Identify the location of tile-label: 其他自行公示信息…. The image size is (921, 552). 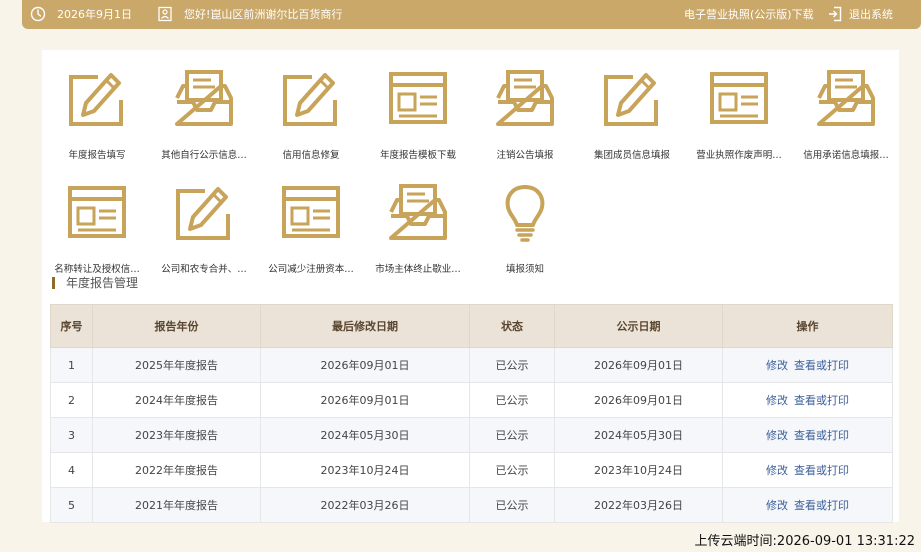
(204, 155).